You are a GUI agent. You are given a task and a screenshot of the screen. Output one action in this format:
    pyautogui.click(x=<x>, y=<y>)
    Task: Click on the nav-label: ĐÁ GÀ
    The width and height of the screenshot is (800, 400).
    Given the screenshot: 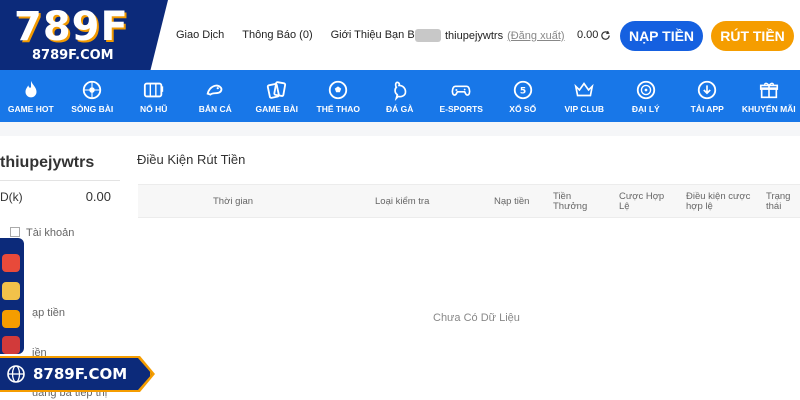 What is the action you would take?
    pyautogui.click(x=400, y=108)
    